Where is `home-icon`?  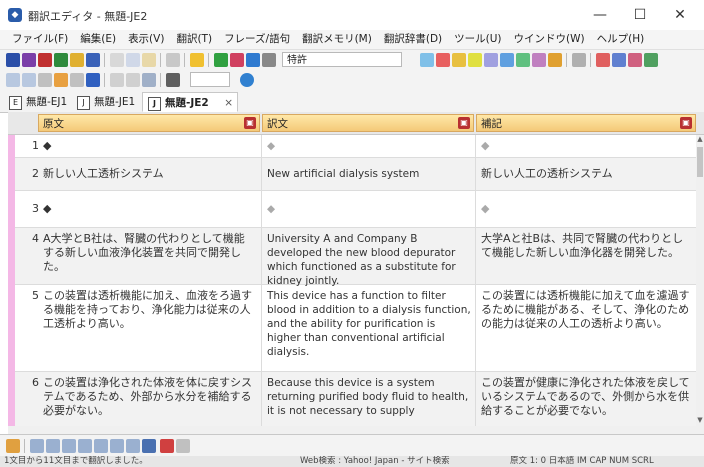 home-icon is located at coordinates (61, 80).